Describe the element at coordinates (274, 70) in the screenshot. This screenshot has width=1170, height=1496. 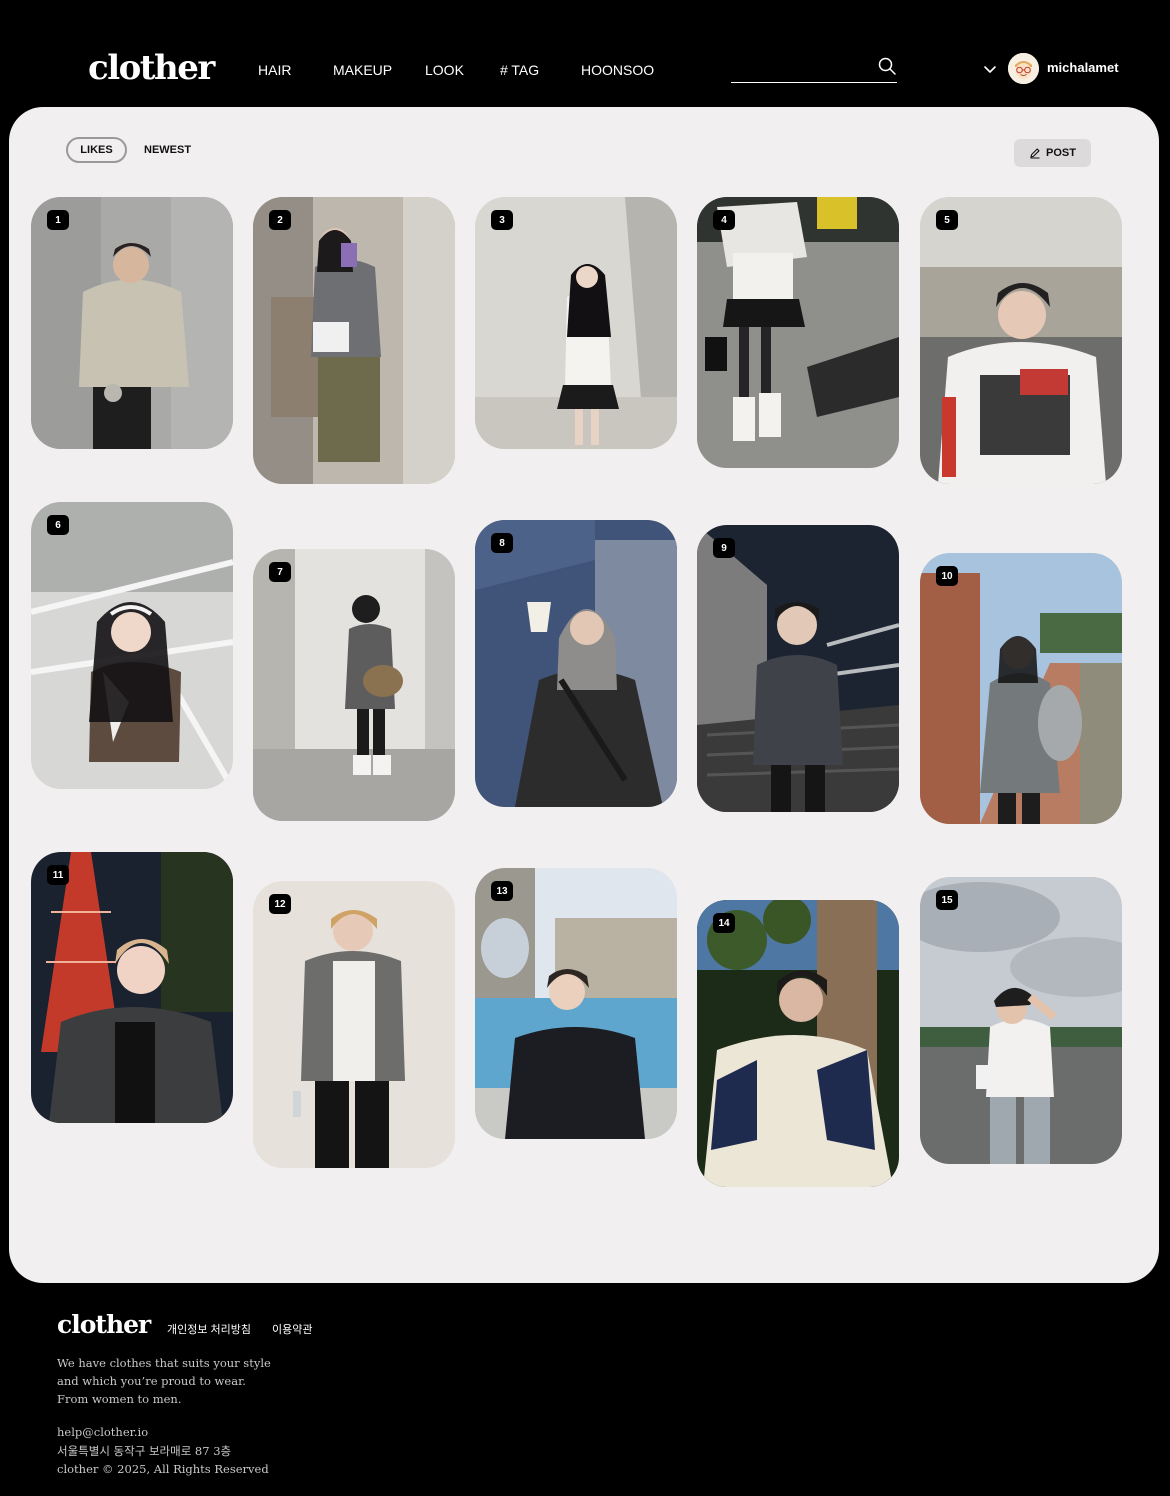
I see `nav-hair: HAIR` at that location.